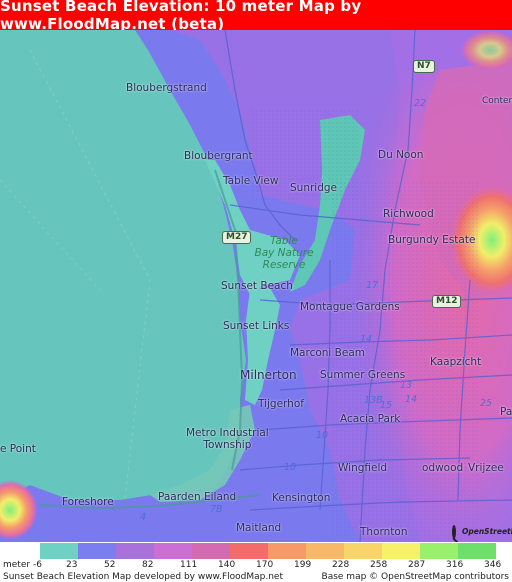 This screenshot has height=582, width=512. Describe the element at coordinates (370, 419) in the screenshot. I see `place-label-acacia-park: Acacia Park` at that location.